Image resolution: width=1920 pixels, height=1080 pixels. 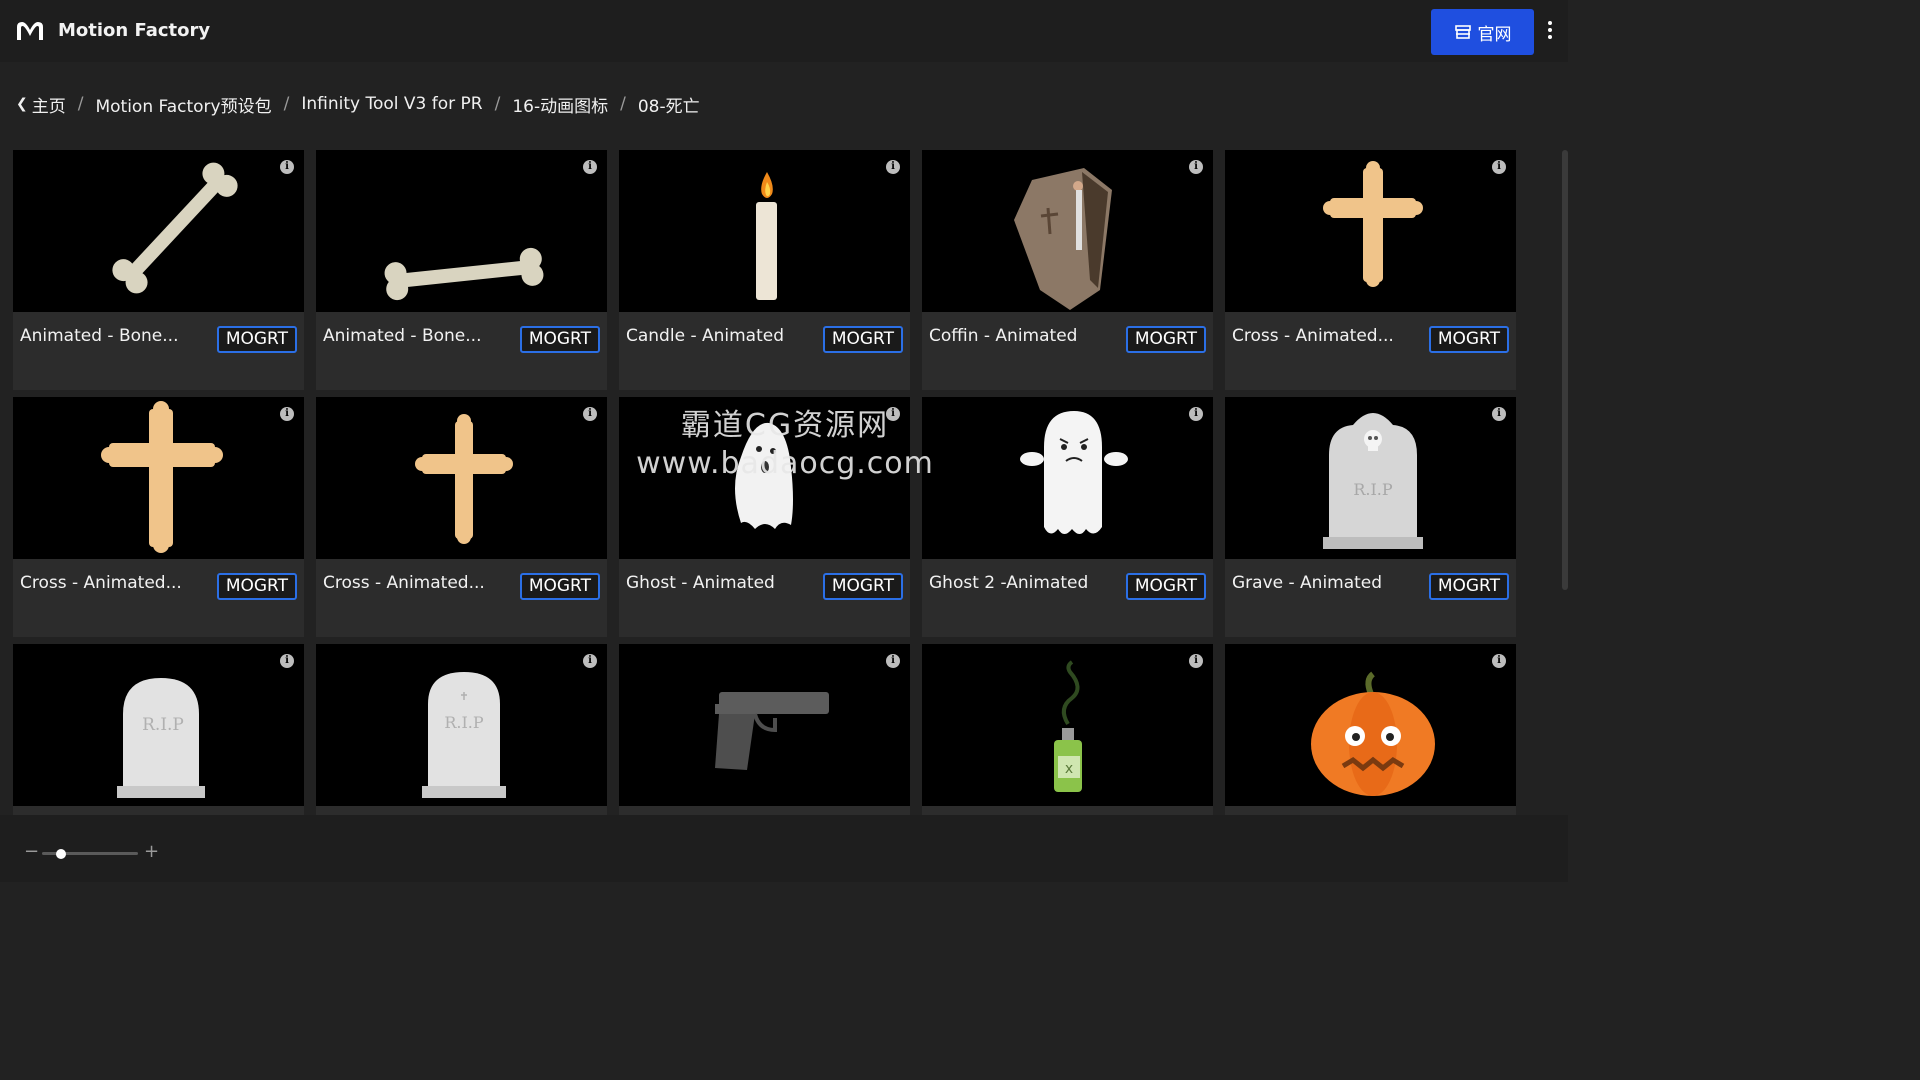 I want to click on scrollbar, so click(x=1565, y=370).